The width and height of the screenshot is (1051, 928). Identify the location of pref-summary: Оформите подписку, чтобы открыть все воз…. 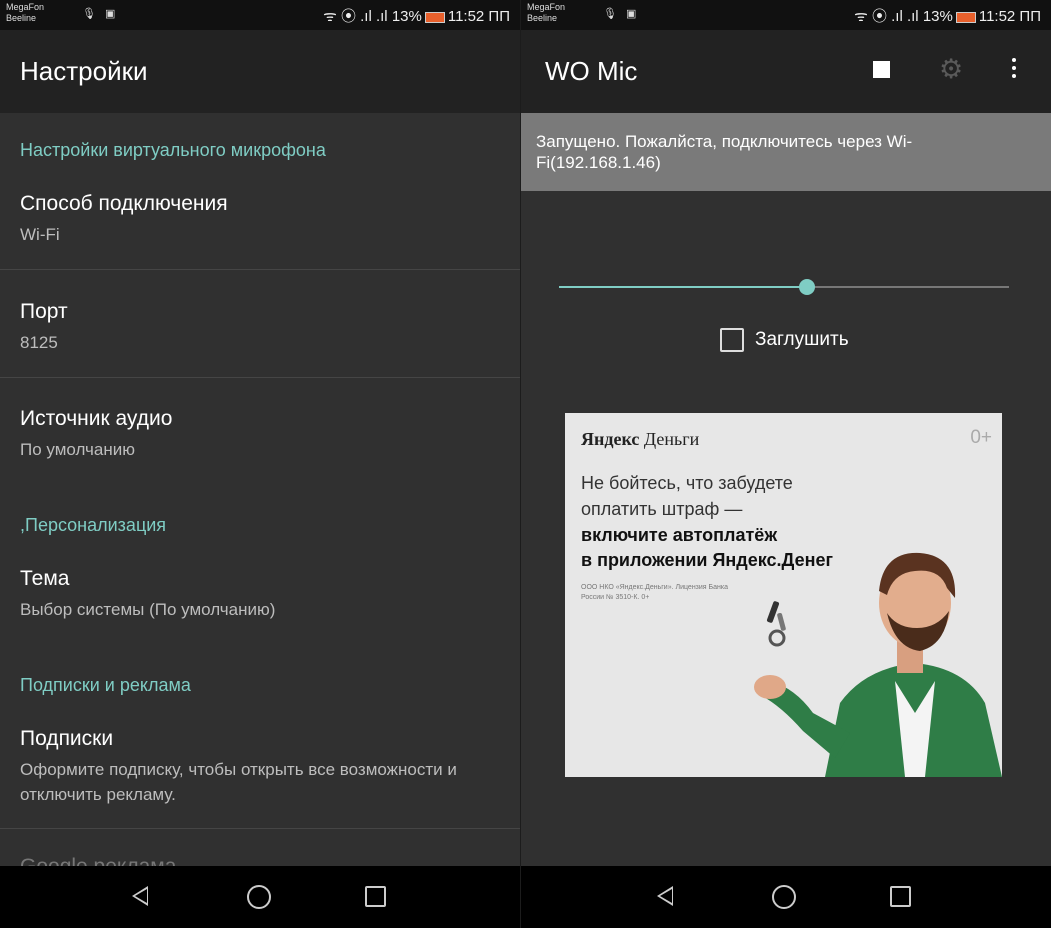
(238, 782).